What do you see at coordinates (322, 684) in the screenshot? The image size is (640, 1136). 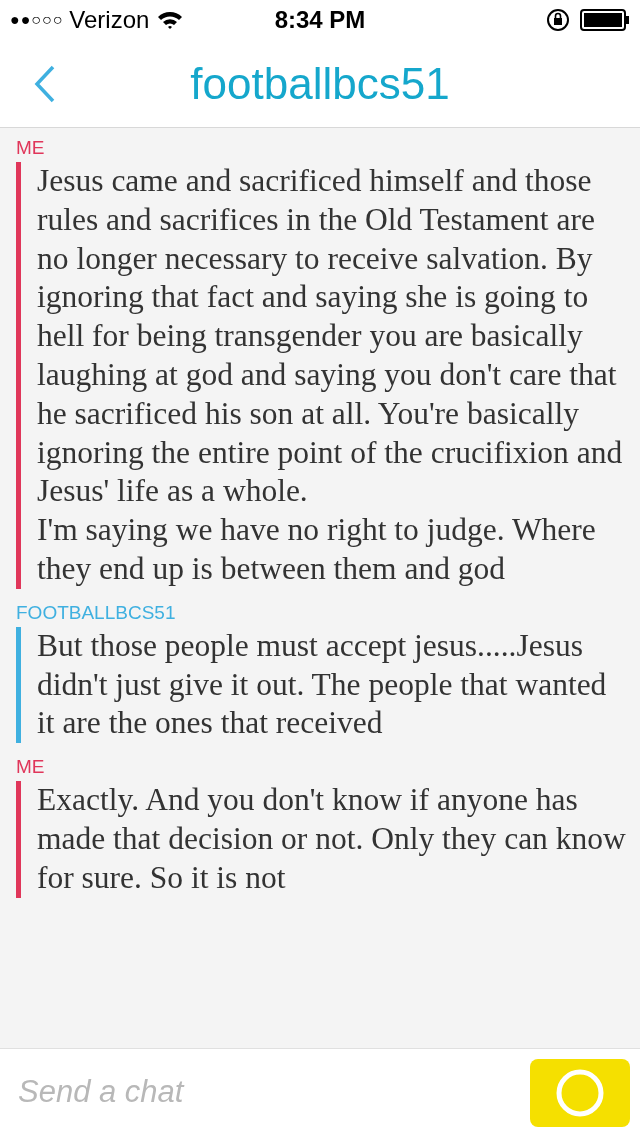 I see `message-text: But those people must accept jesus.....Jesus didn't just give it out. The people that wanted it are the ones that received` at bounding box center [322, 684].